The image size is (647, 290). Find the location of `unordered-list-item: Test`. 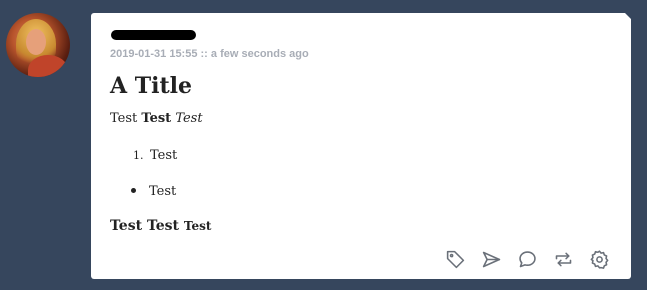

unordered-list-item: Test is located at coordinates (153, 191).